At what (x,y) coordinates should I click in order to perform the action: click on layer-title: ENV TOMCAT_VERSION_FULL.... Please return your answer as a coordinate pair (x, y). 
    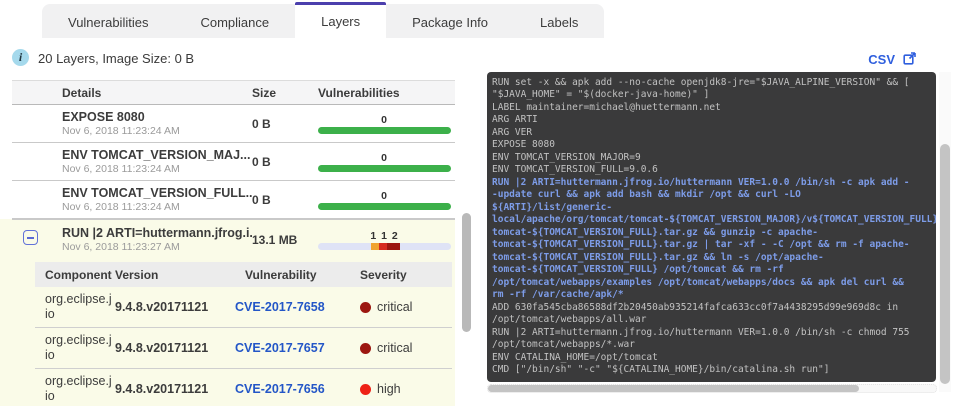
    Looking at the image, I should click on (157, 192).